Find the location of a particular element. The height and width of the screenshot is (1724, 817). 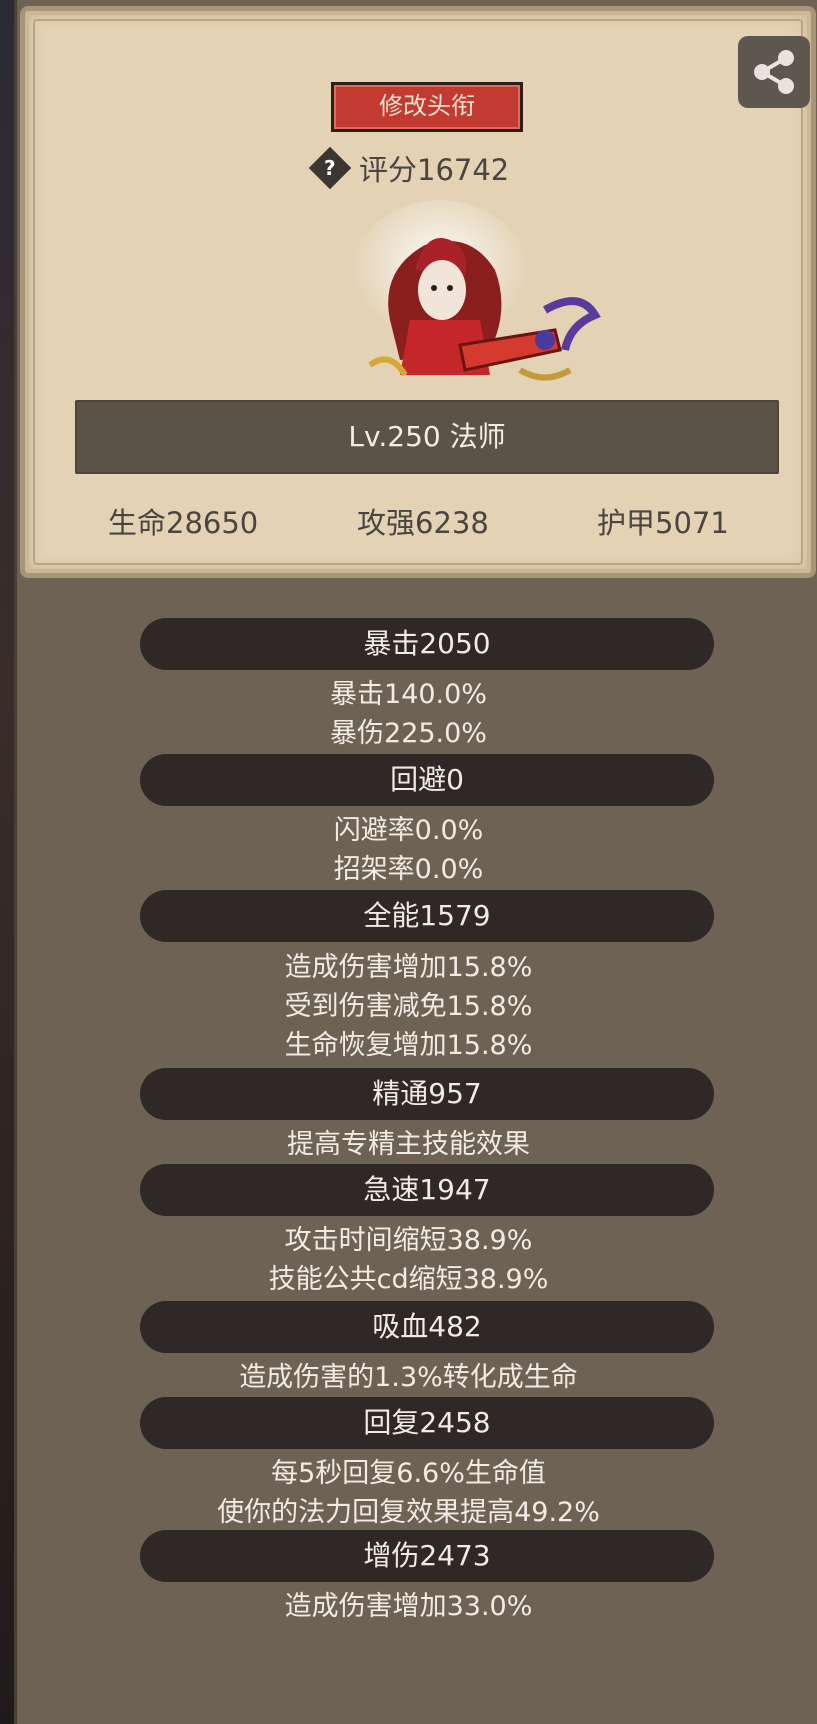

section-detail: 暴击140.0% is located at coordinates (408, 694).